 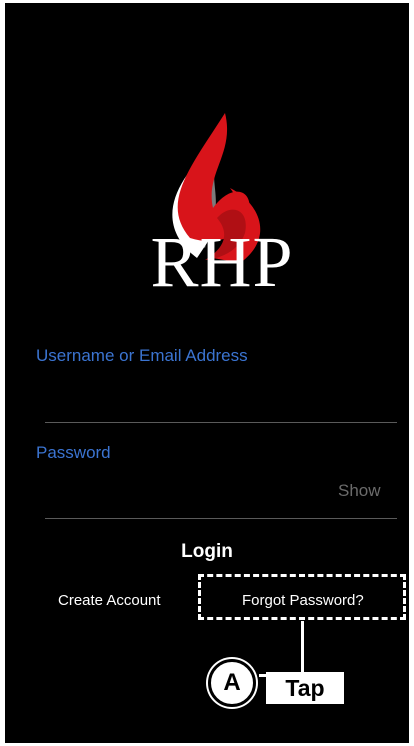 What do you see at coordinates (302, 648) in the screenshot?
I see `callout-line` at bounding box center [302, 648].